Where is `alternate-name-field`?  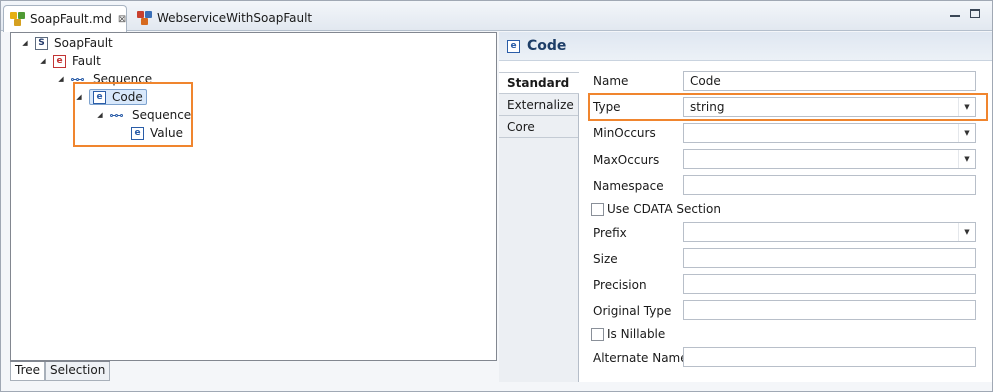 alternate-name-field is located at coordinates (829, 357).